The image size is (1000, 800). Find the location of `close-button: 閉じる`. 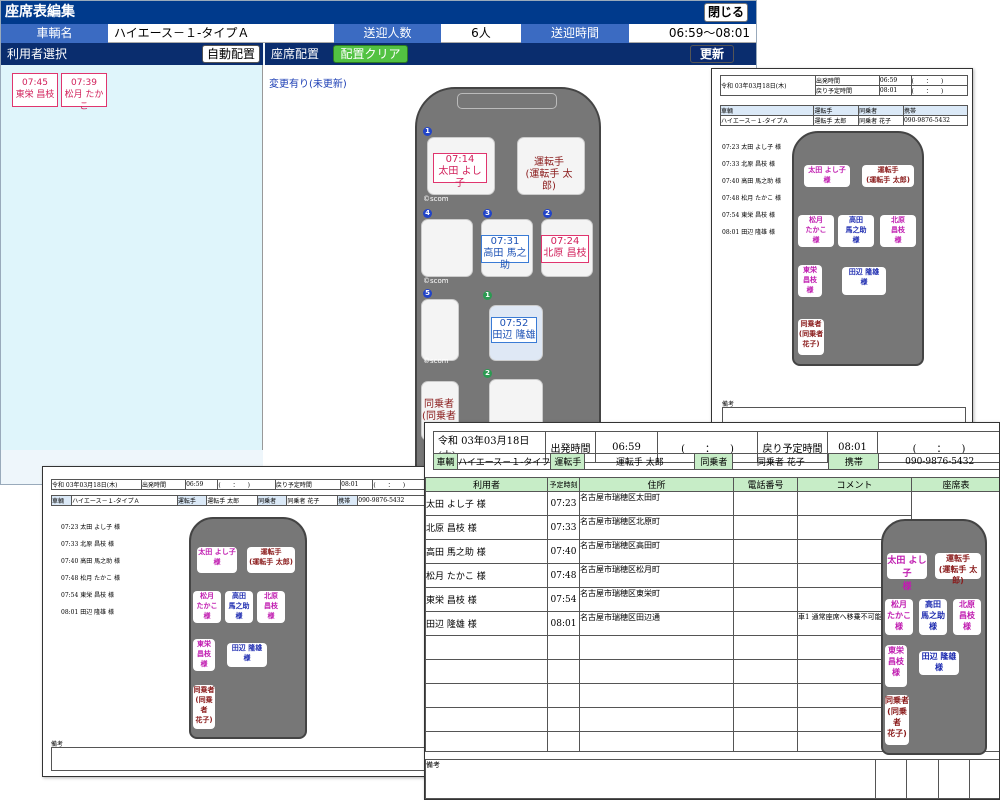

close-button: 閉じる is located at coordinates (726, 12).